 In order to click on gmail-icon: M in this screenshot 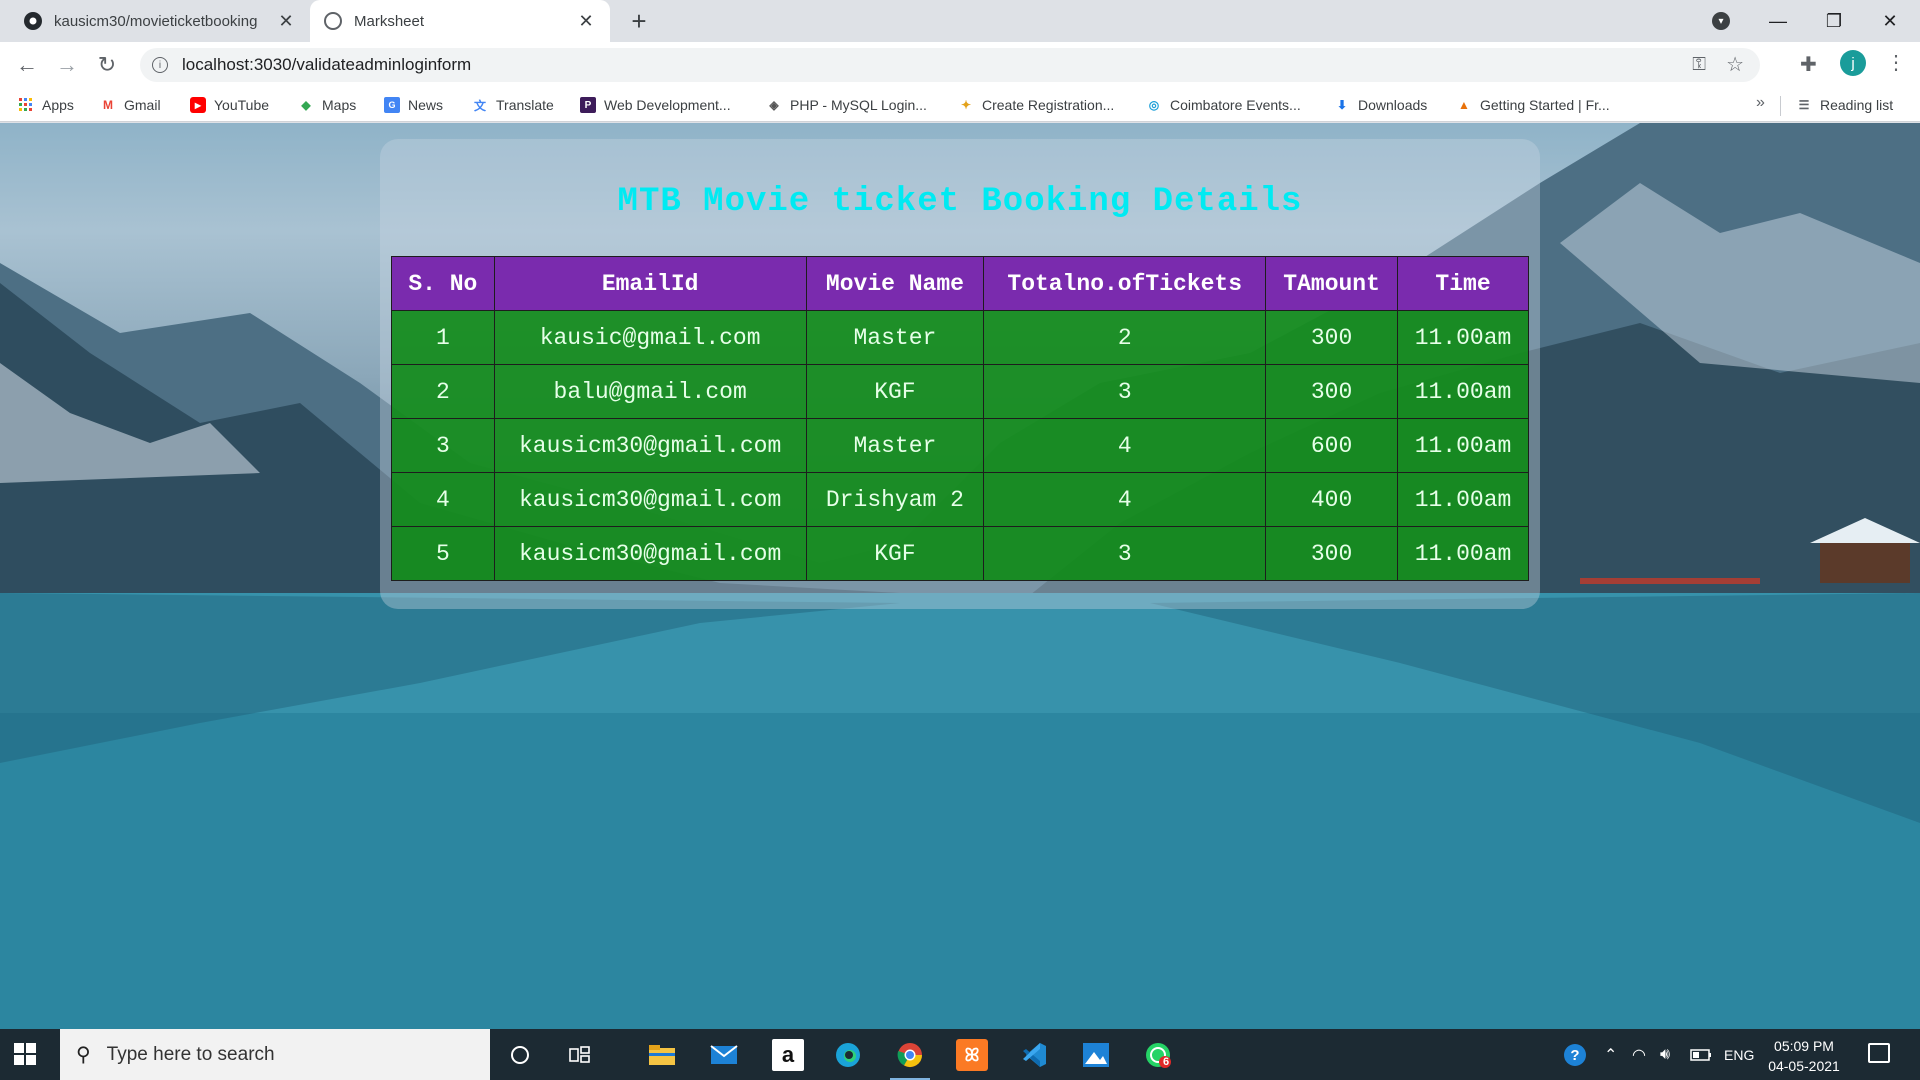, I will do `click(108, 105)`.